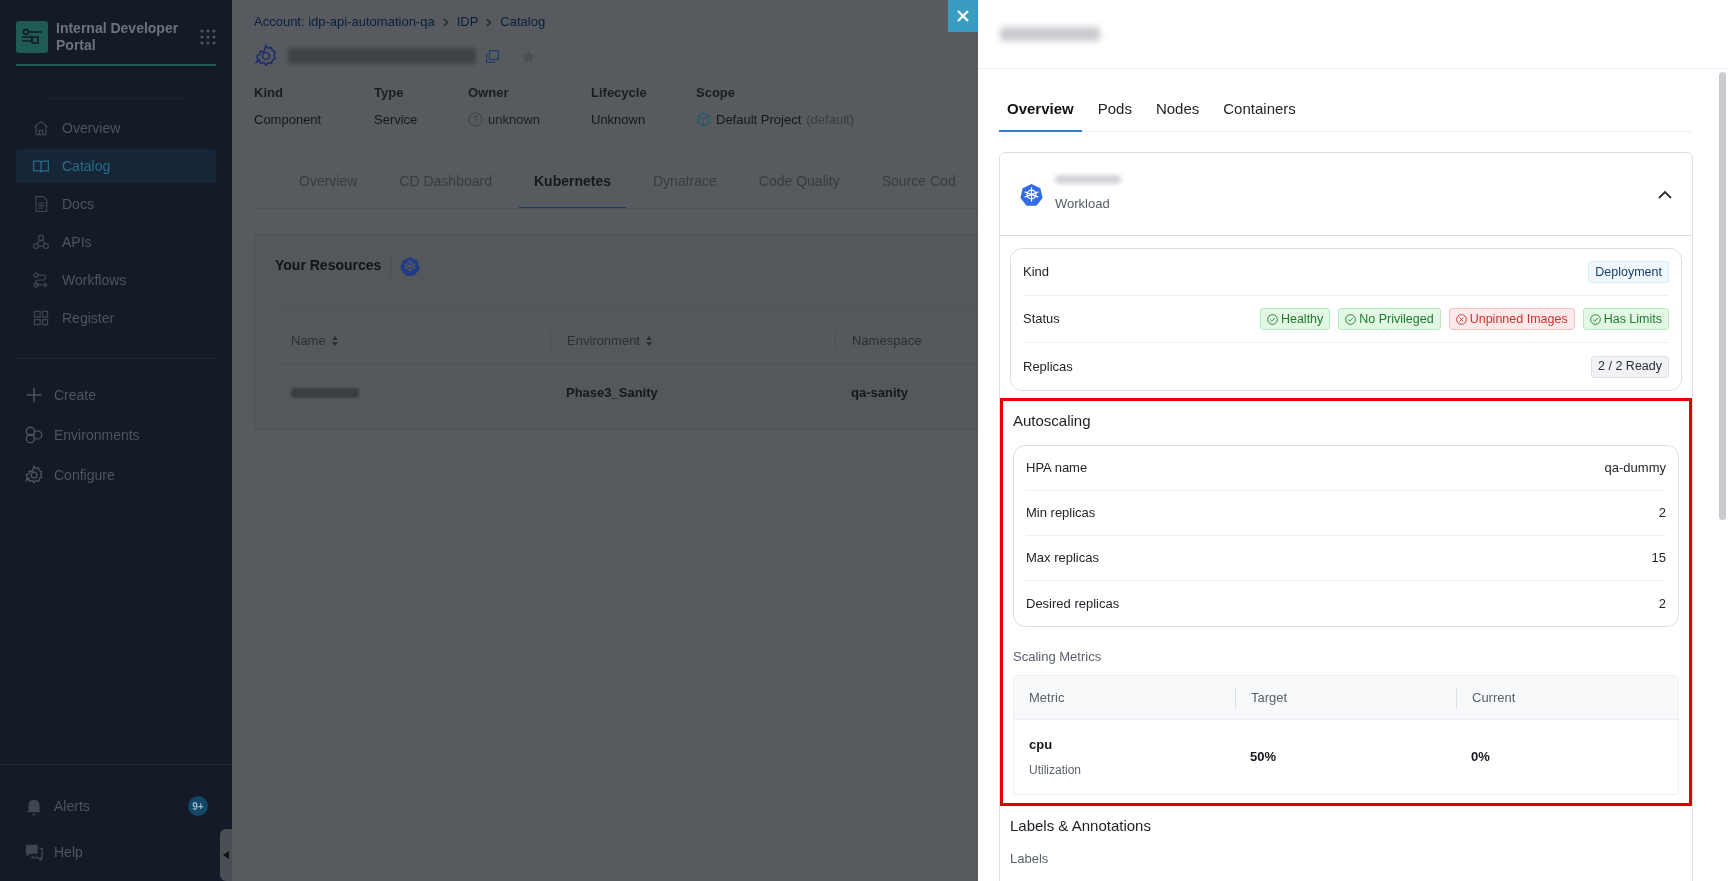 Image resolution: width=1728 pixels, height=881 pixels. Describe the element at coordinates (41, 204) in the screenshot. I see `document-icon` at that location.